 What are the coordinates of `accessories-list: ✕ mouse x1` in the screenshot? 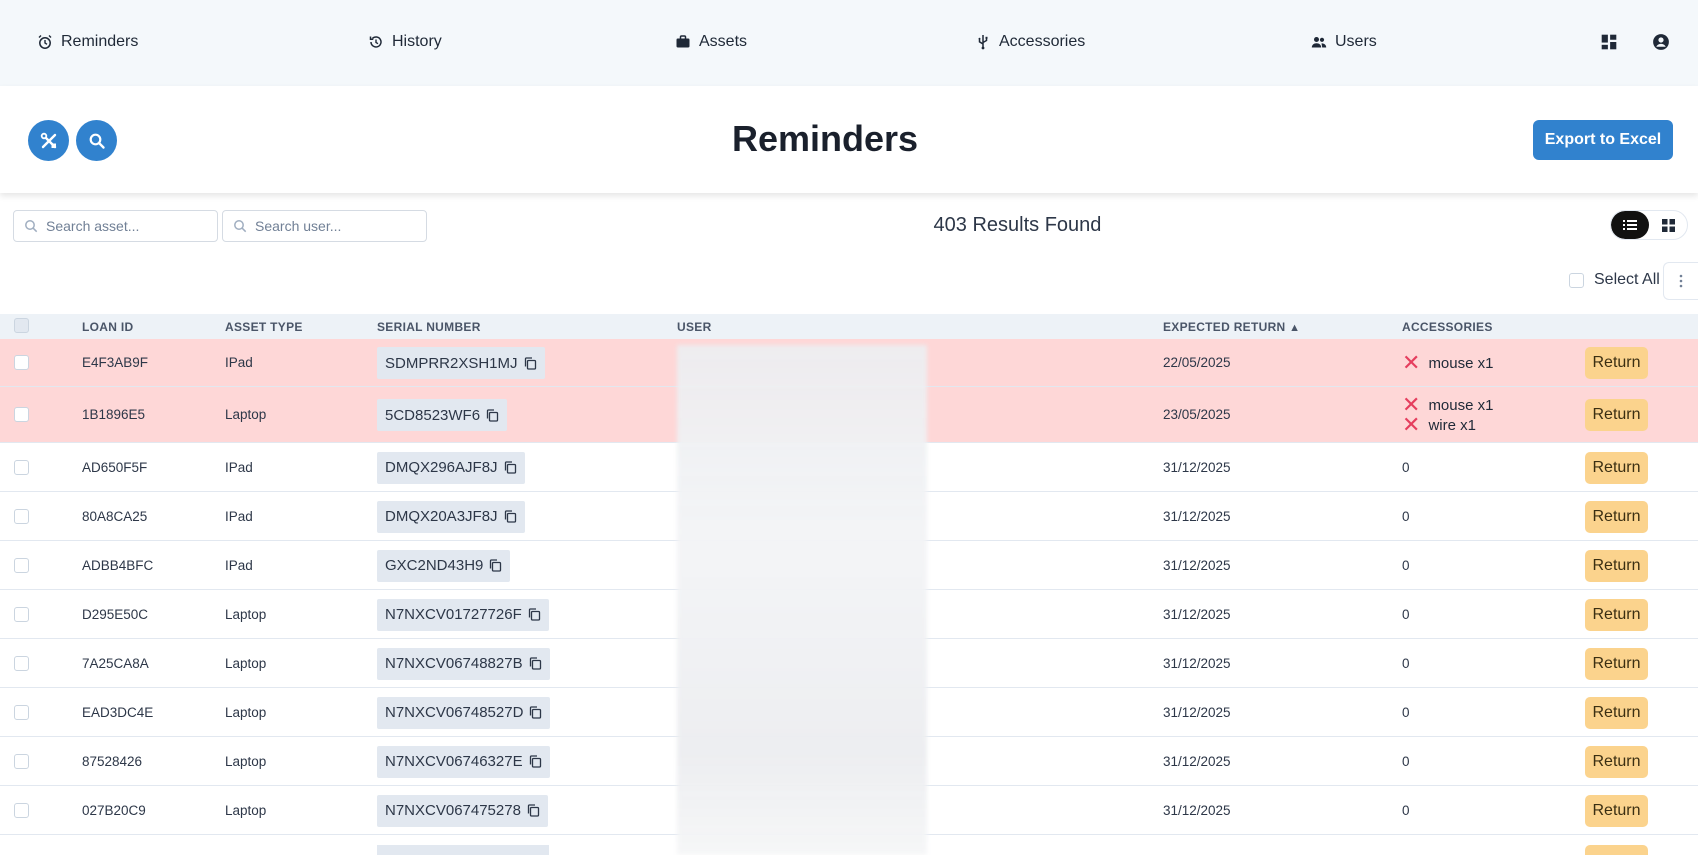 It's located at (1447, 362).